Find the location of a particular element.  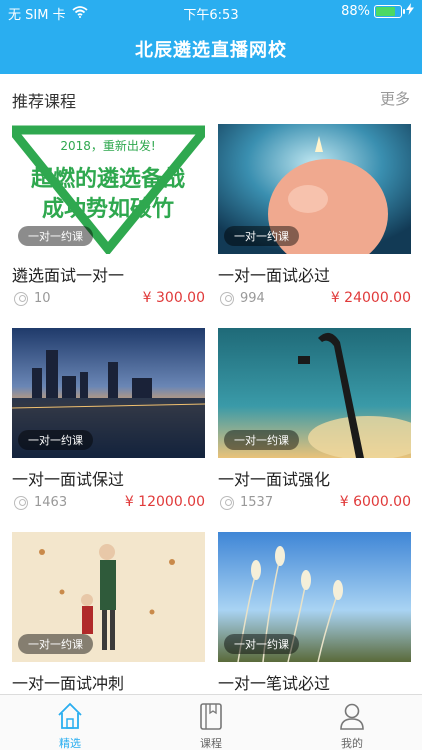

course-card: 一对一约课 一对一笔试必过 is located at coordinates (314, 613).